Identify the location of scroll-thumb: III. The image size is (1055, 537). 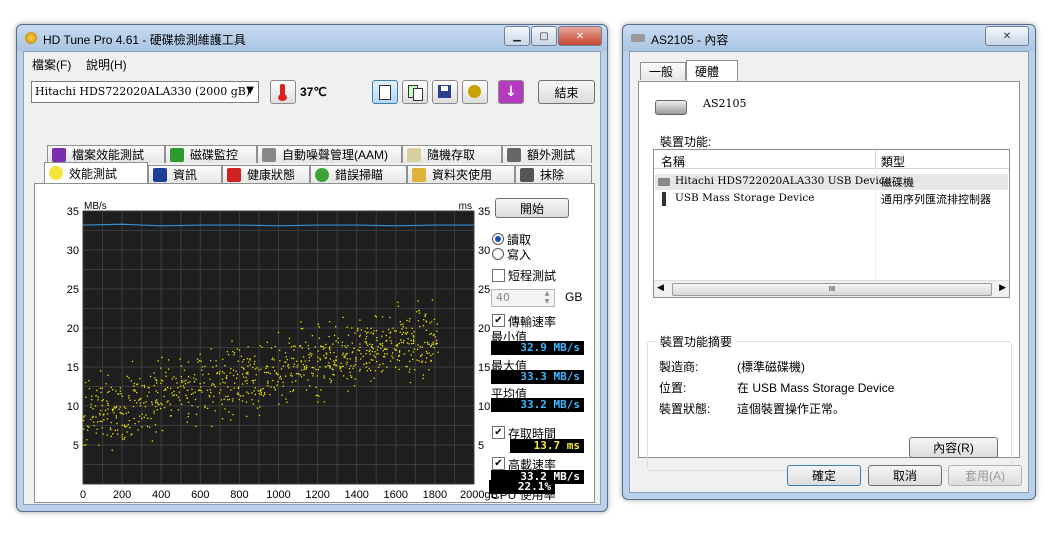
(832, 289).